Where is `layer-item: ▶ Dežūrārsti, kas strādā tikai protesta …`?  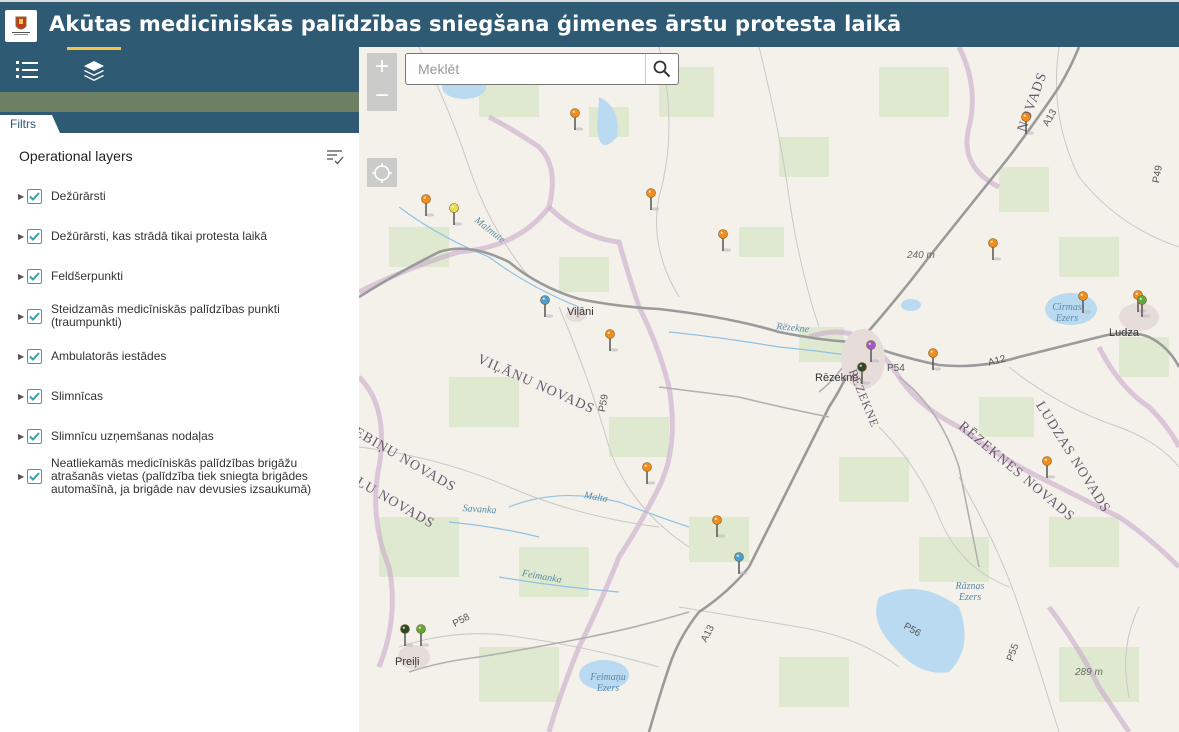 layer-item: ▶ Dežūrārsti, kas strādā tikai protesta … is located at coordinates (169, 236).